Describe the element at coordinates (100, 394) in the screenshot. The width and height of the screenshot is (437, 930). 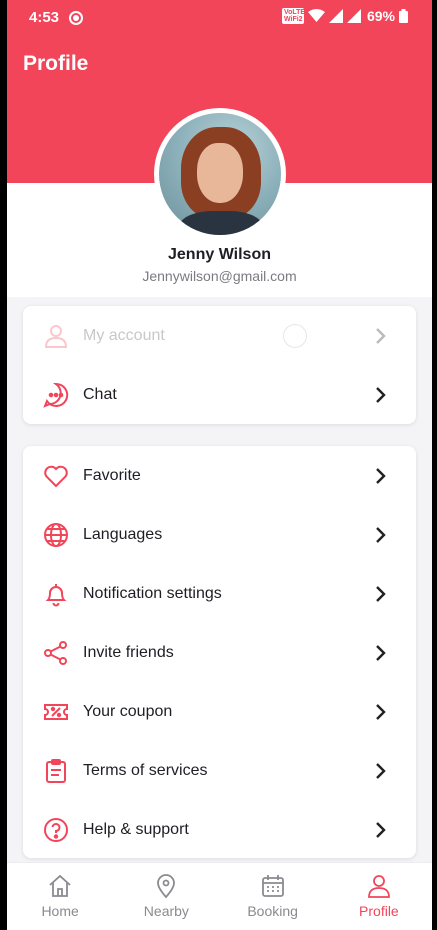
I see `menu-label: Chat` at that location.